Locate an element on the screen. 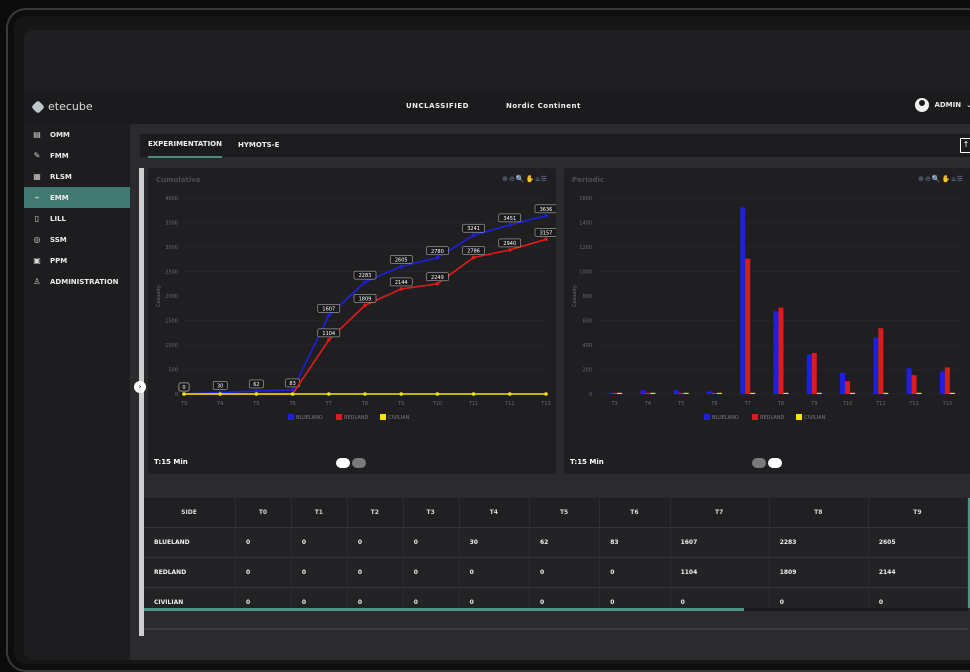 This screenshot has height=672, width=970. user-menu: ADMIN ⌄ is located at coordinates (942, 105).